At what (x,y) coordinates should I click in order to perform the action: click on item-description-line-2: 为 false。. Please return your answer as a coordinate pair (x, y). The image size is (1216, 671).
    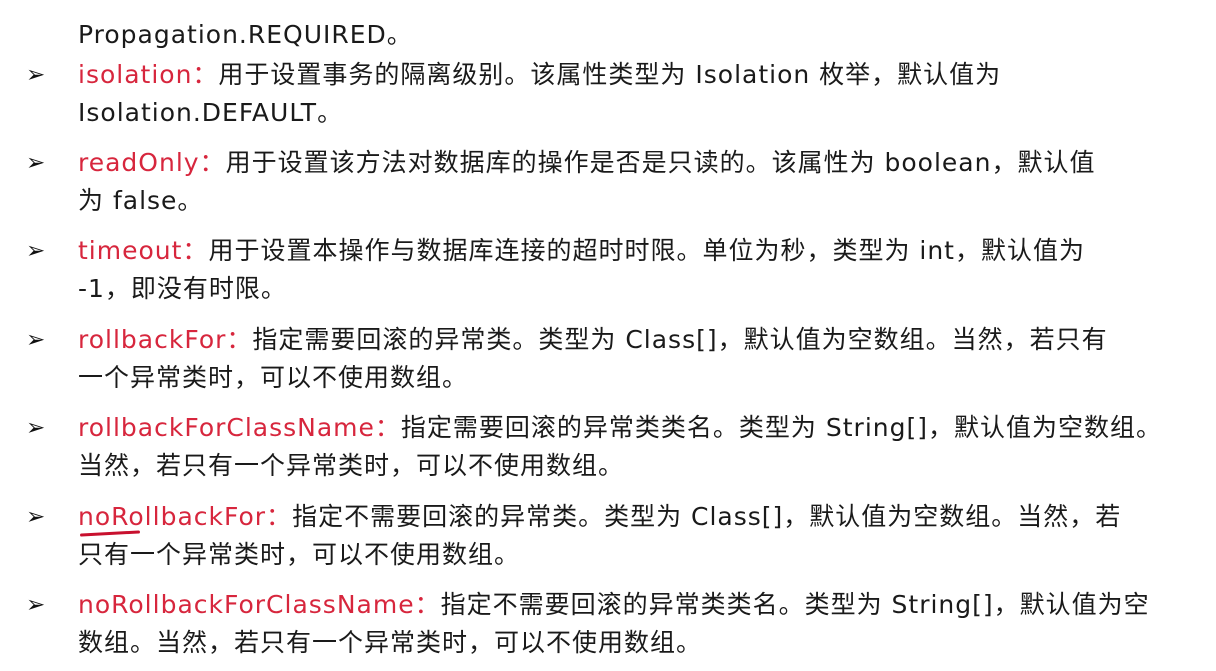
    Looking at the image, I should click on (141, 200).